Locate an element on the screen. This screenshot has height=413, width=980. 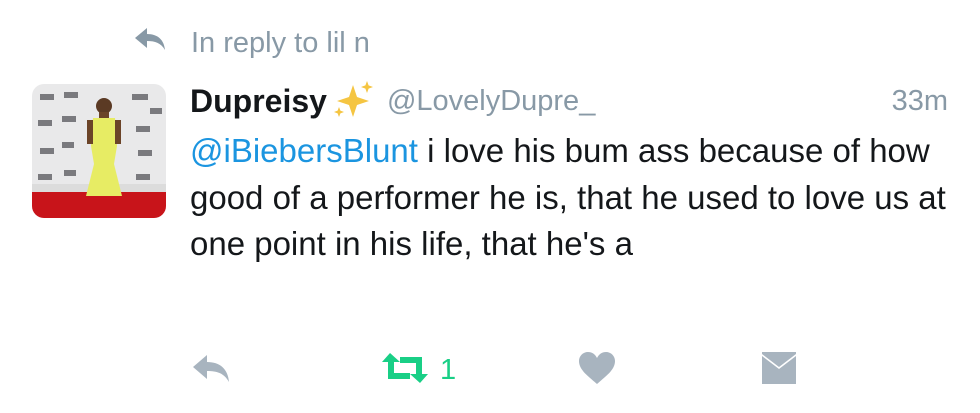
mention-link: @iBiebersBlunt is located at coordinates (304, 150).